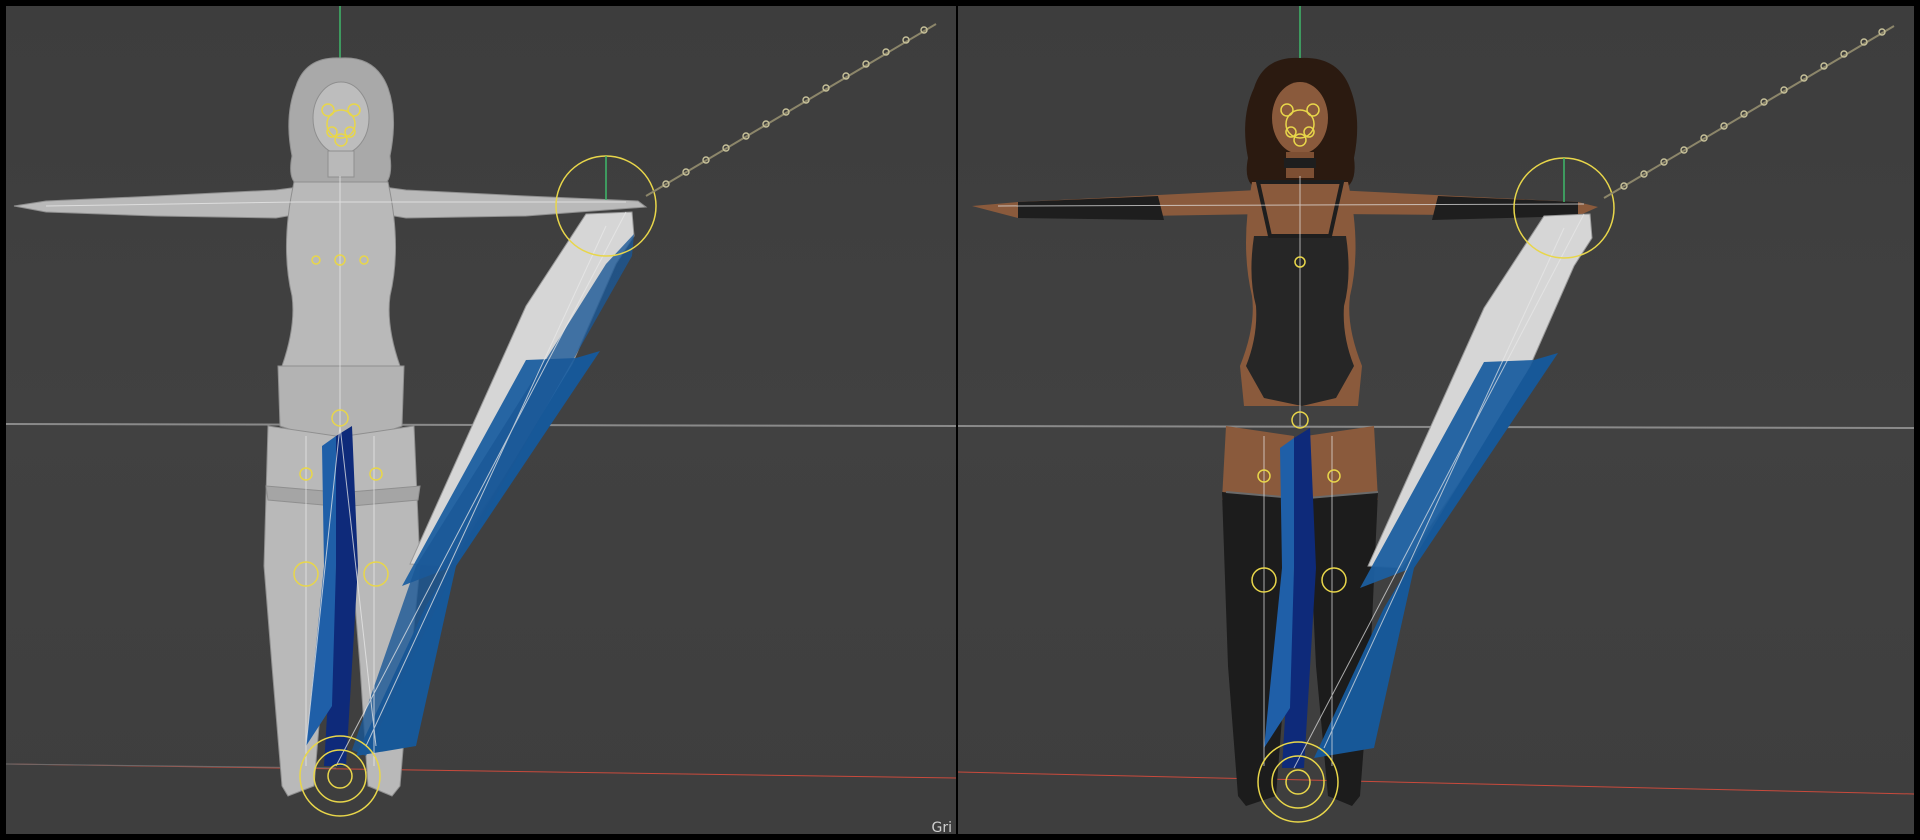 The width and height of the screenshot is (1920, 840). Describe the element at coordinates (1436, 783) in the screenshot. I see `x-axis-line` at that location.